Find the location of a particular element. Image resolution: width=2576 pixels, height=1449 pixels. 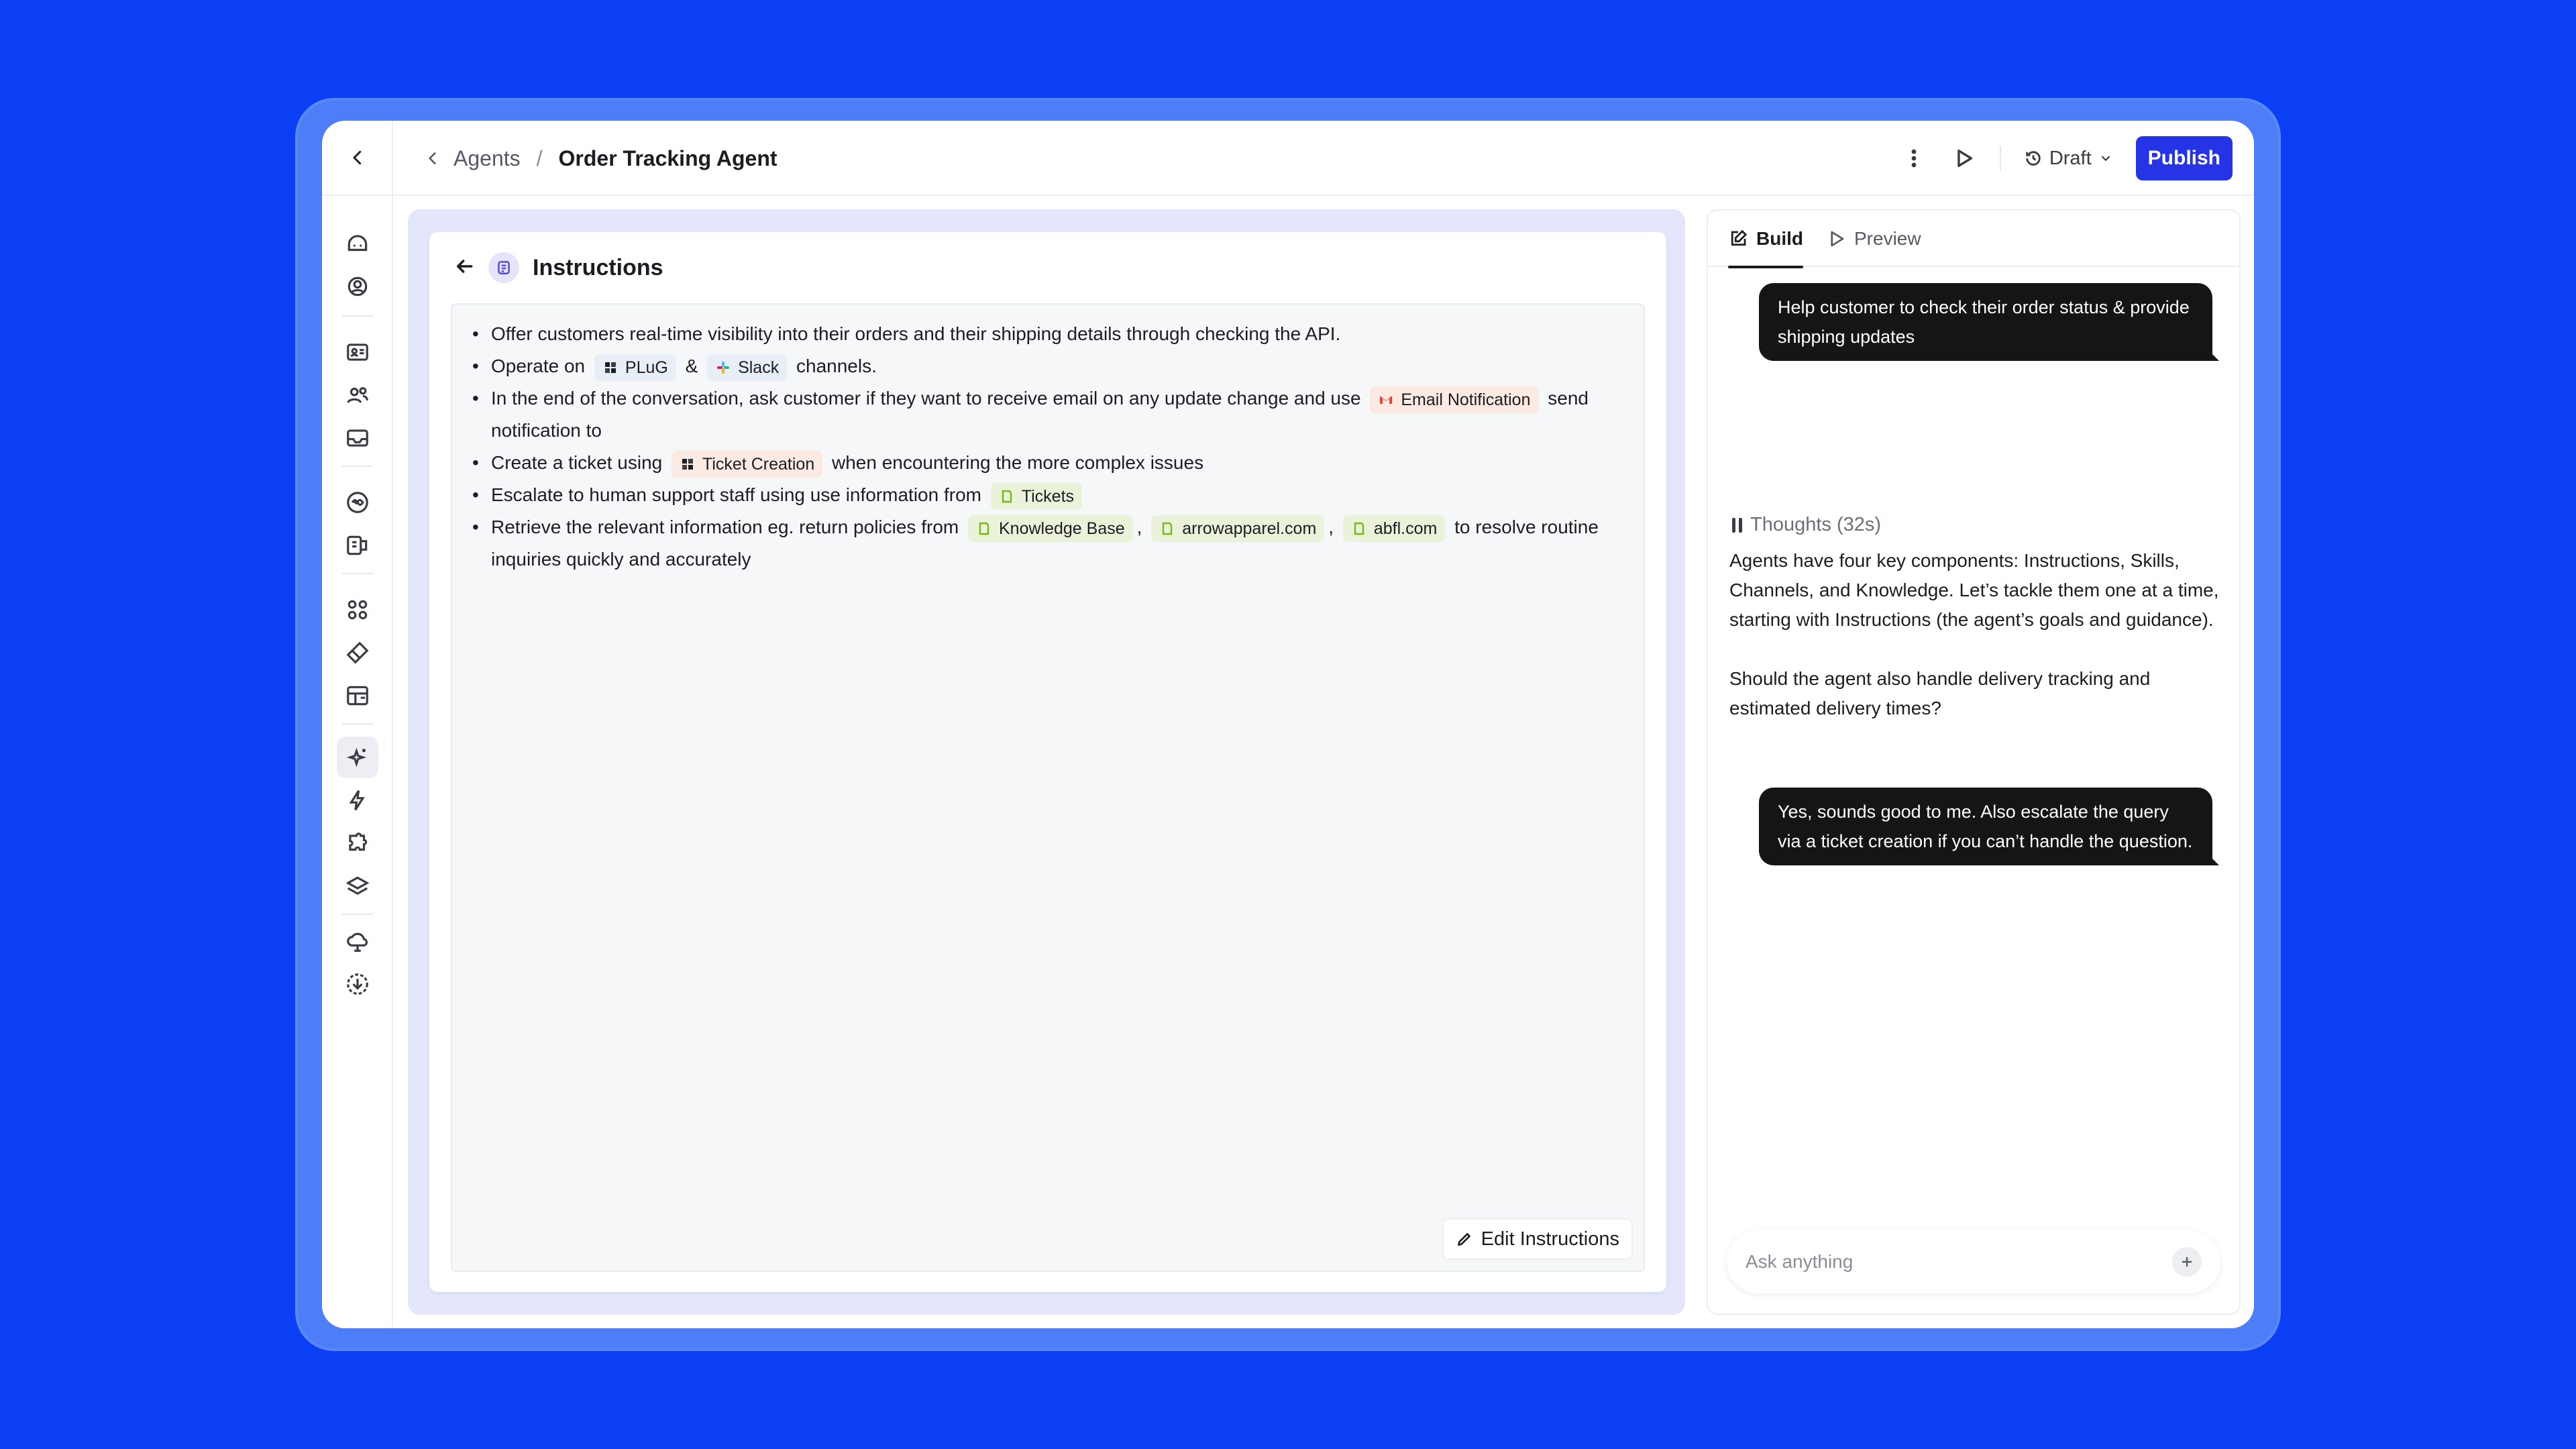

document-icon is located at coordinates (503, 267).